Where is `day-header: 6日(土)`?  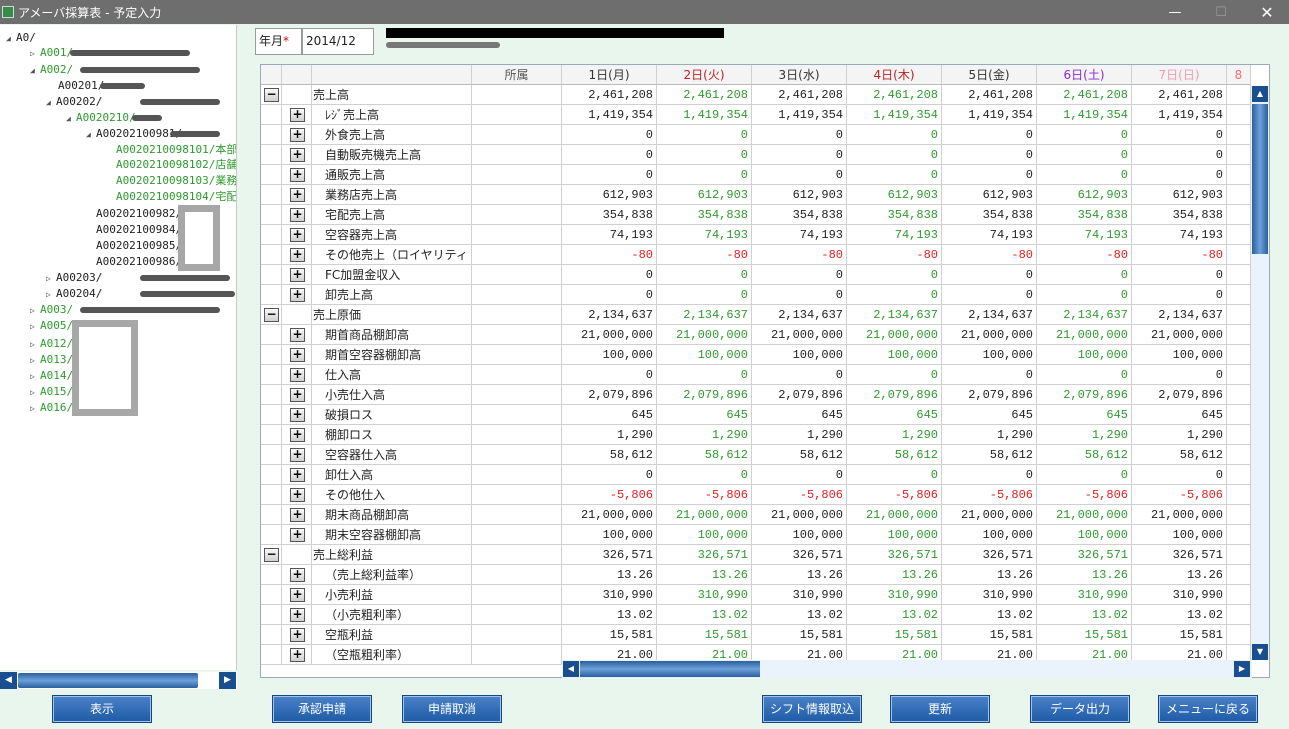
day-header: 6日(土) is located at coordinates (1084, 75).